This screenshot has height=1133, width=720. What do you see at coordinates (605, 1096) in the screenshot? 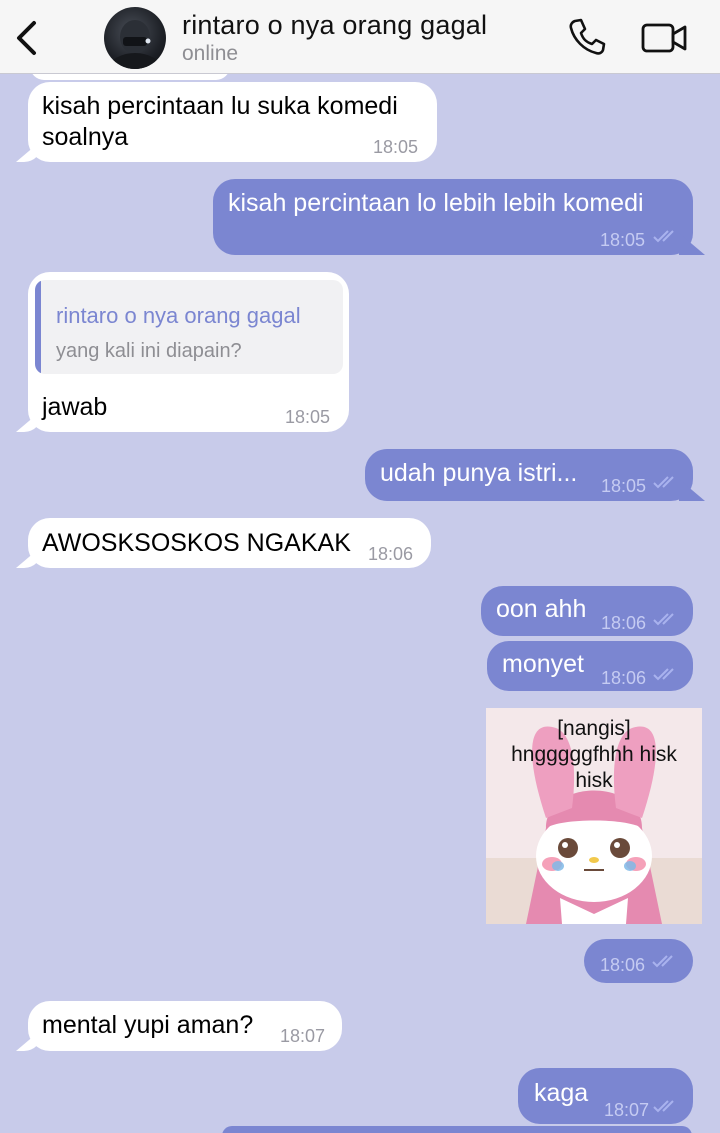
I see `message-bubble-outgoing: kaga 18:07` at bounding box center [605, 1096].